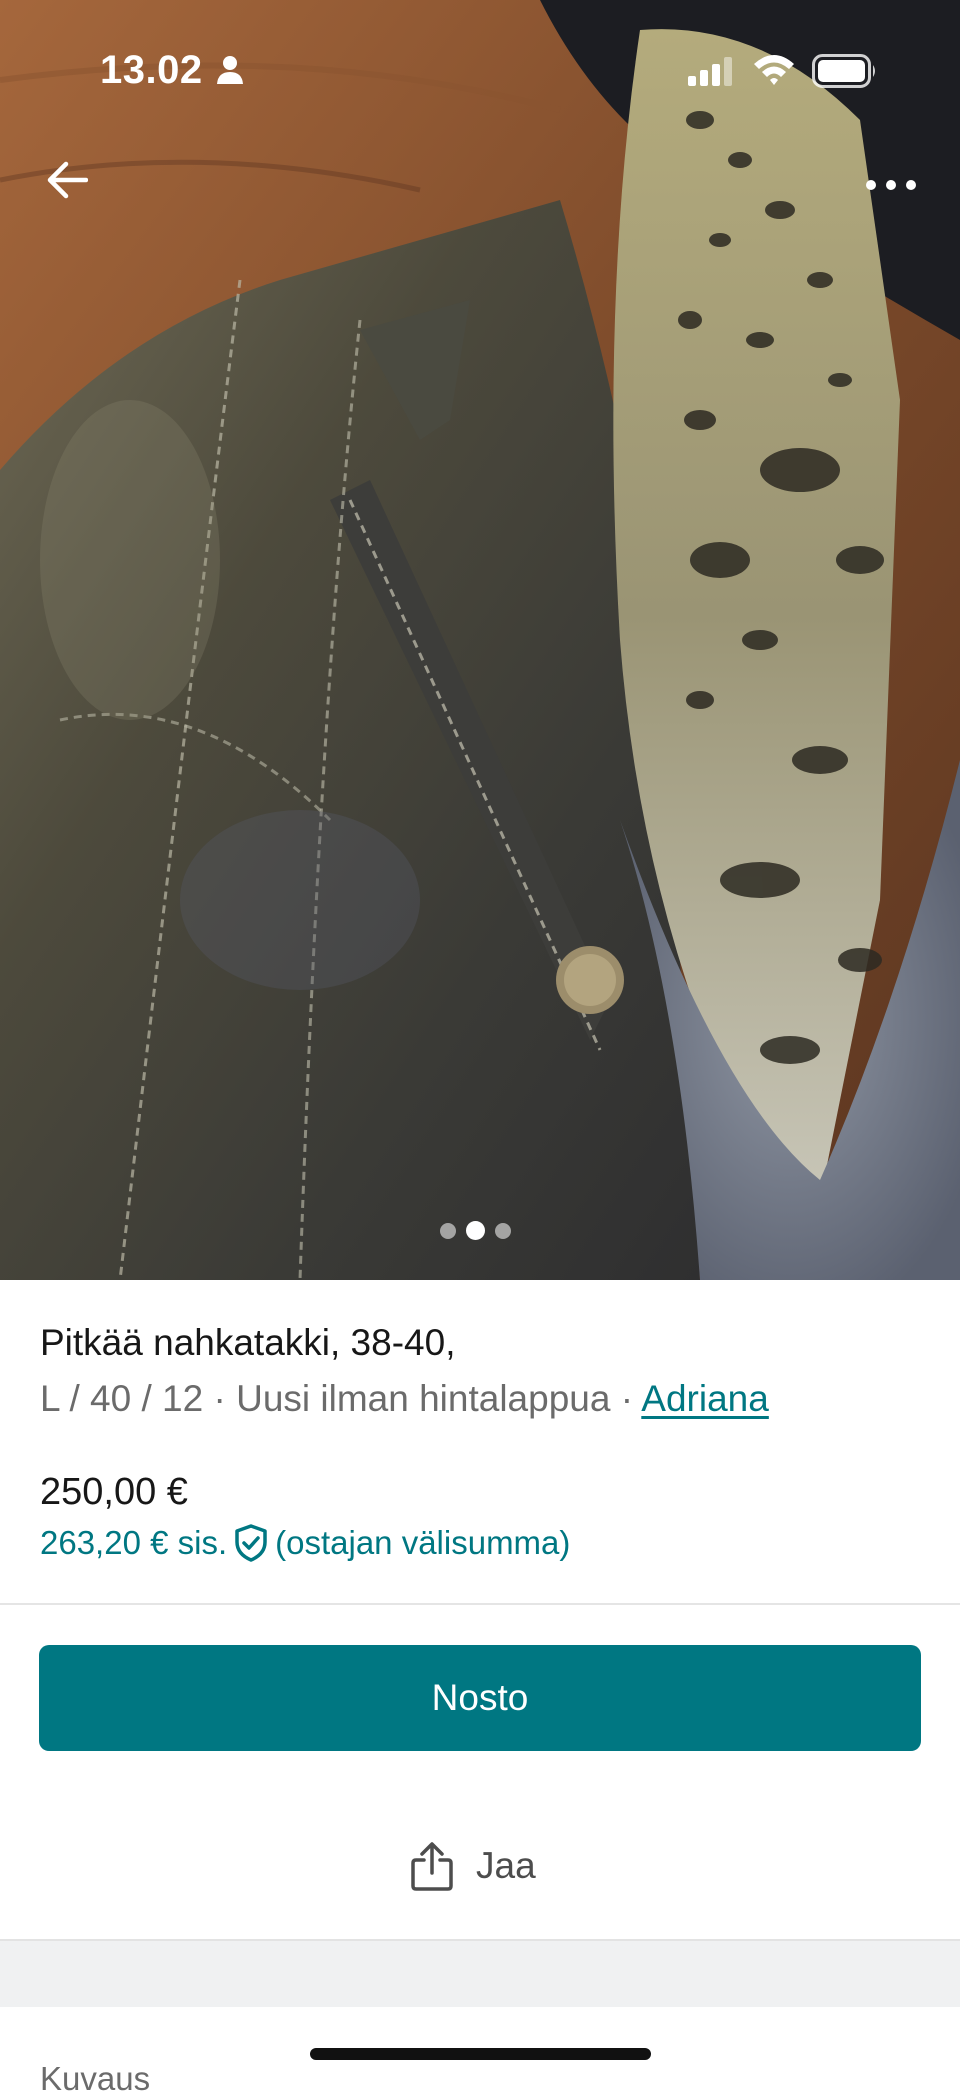  I want to click on signal-icon, so click(710, 71).